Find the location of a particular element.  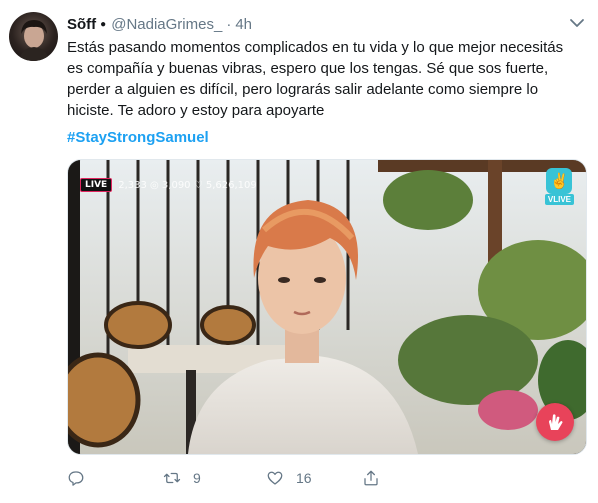

like-button: 16 is located at coordinates (289, 478).